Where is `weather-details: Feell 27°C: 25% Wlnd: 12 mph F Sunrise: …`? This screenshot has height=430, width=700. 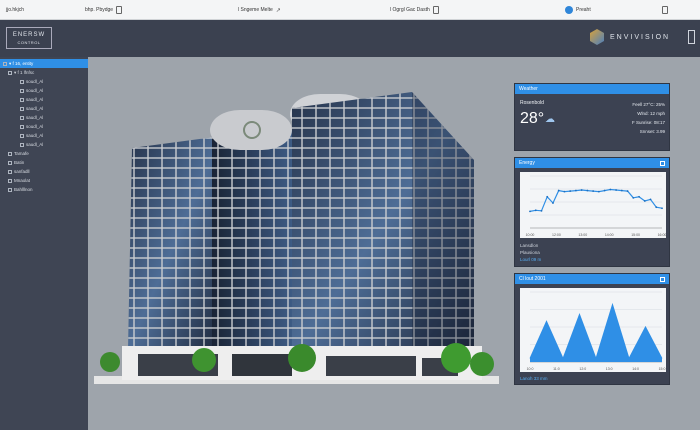 weather-details: Feell 27°C: 25% Wlnd: 12 mph F Sunrise: … is located at coordinates (634, 118).